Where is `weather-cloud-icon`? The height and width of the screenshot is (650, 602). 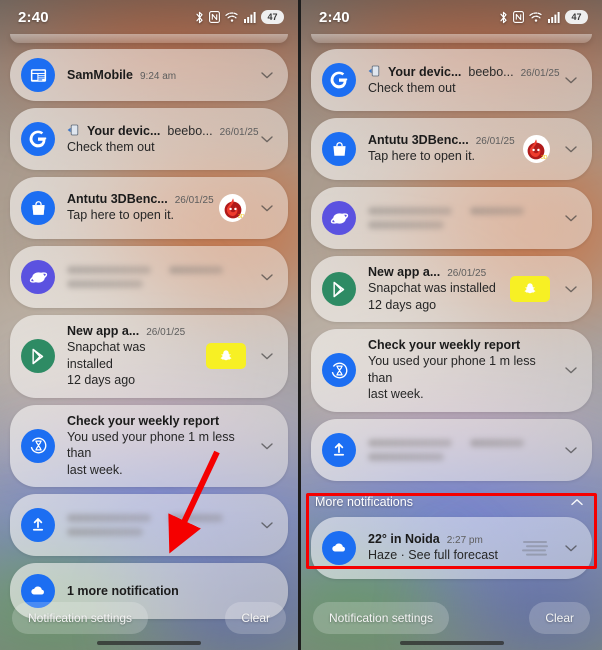 weather-cloud-icon is located at coordinates (339, 547).